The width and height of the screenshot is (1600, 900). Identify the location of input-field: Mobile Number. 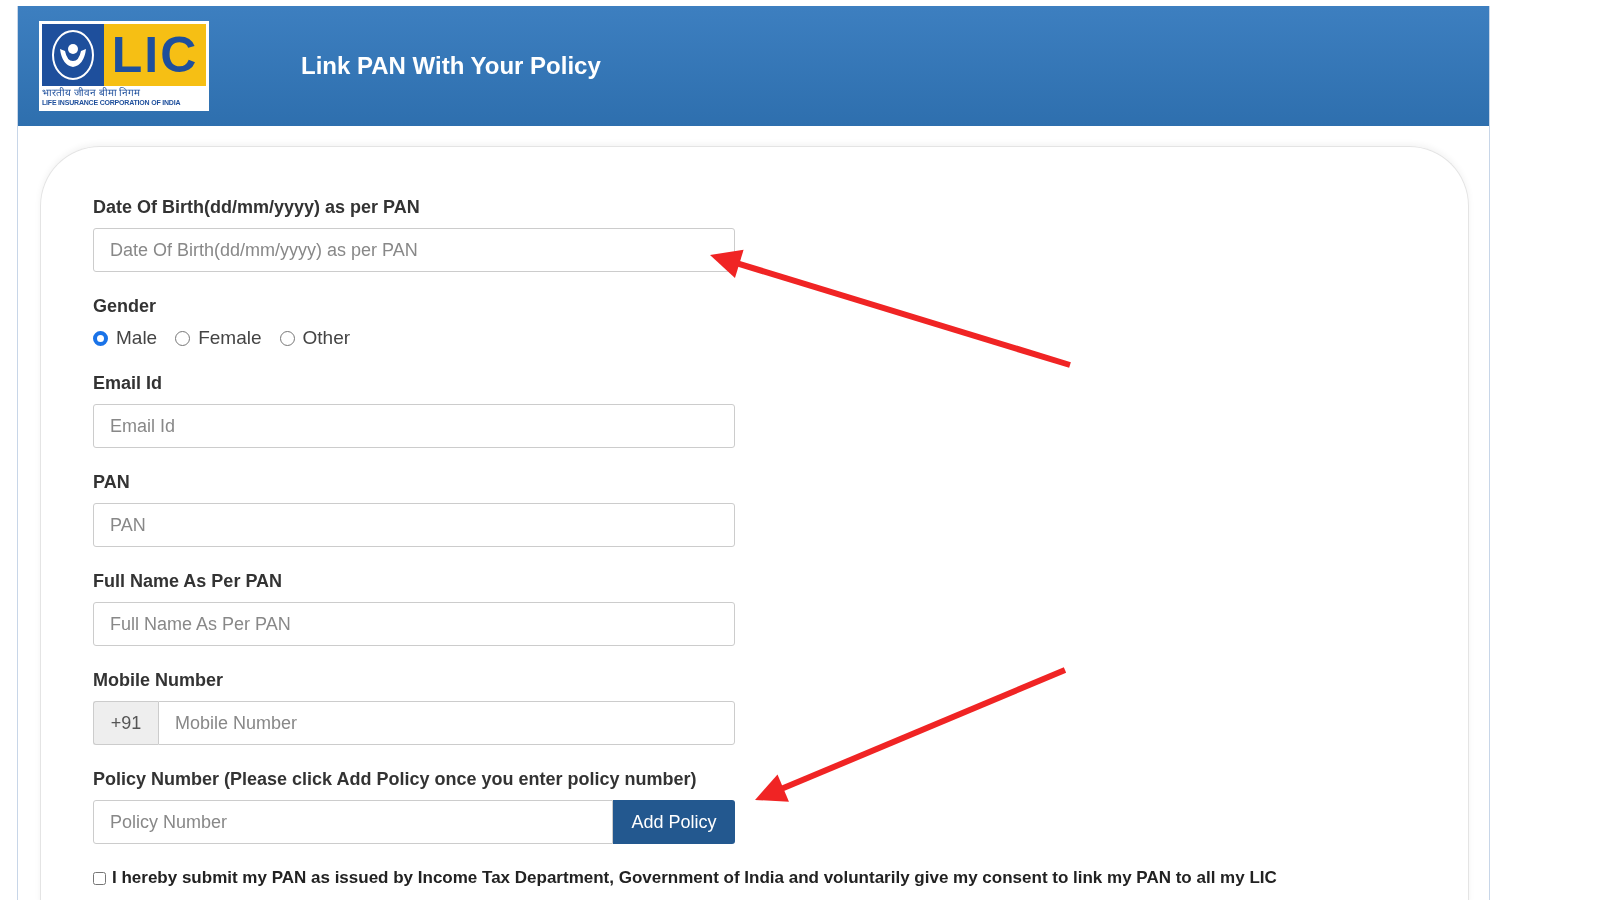
(446, 723).